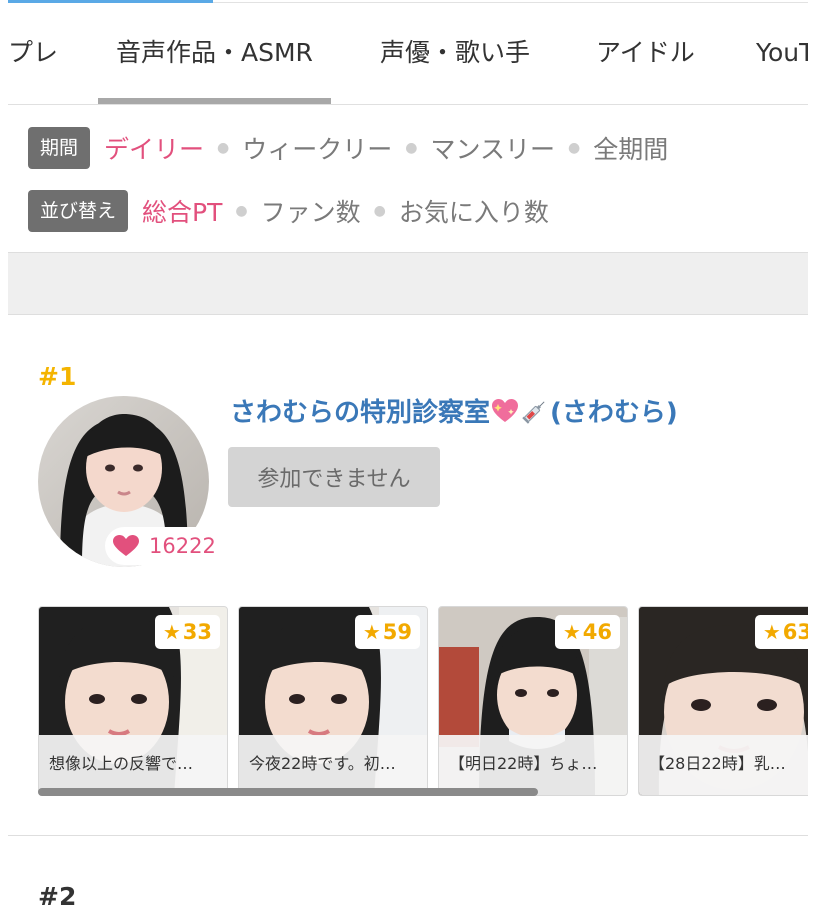 Image resolution: width=816 pixels, height=916 pixels. I want to click on sparkling-heart-icon, so click(505, 410).